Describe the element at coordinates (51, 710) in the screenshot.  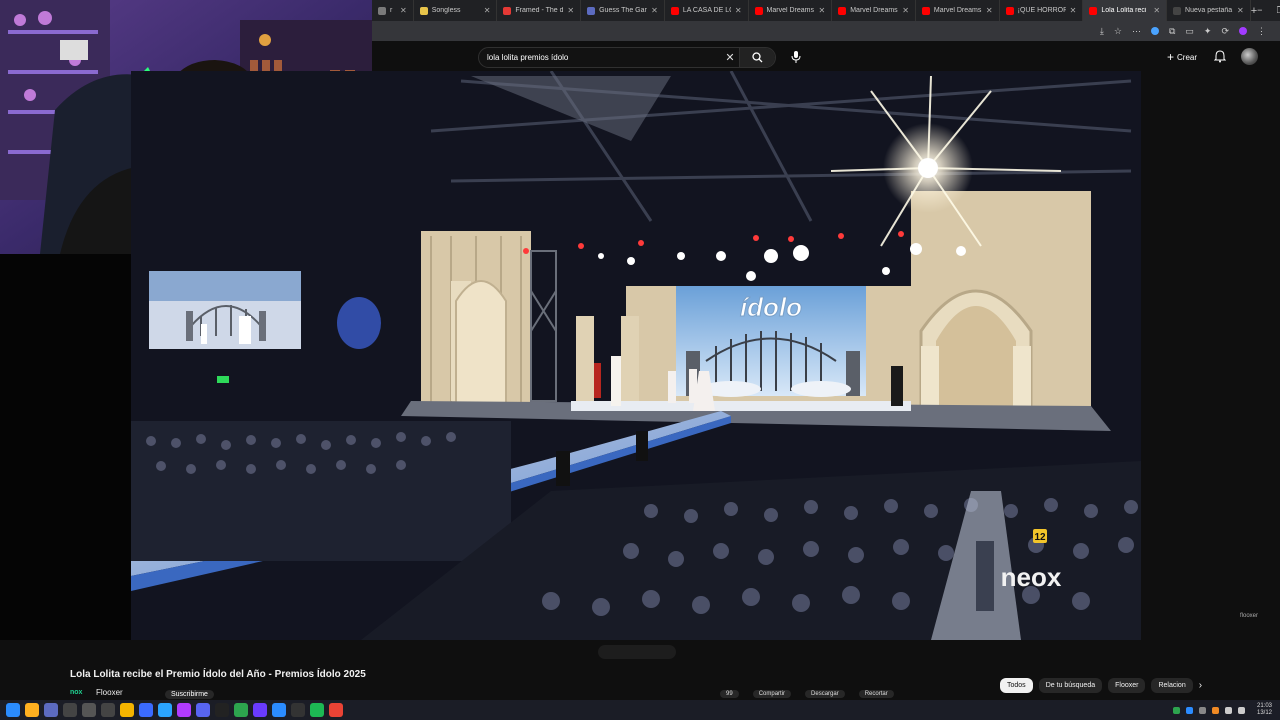
I see `vivaldi-icon` at that location.